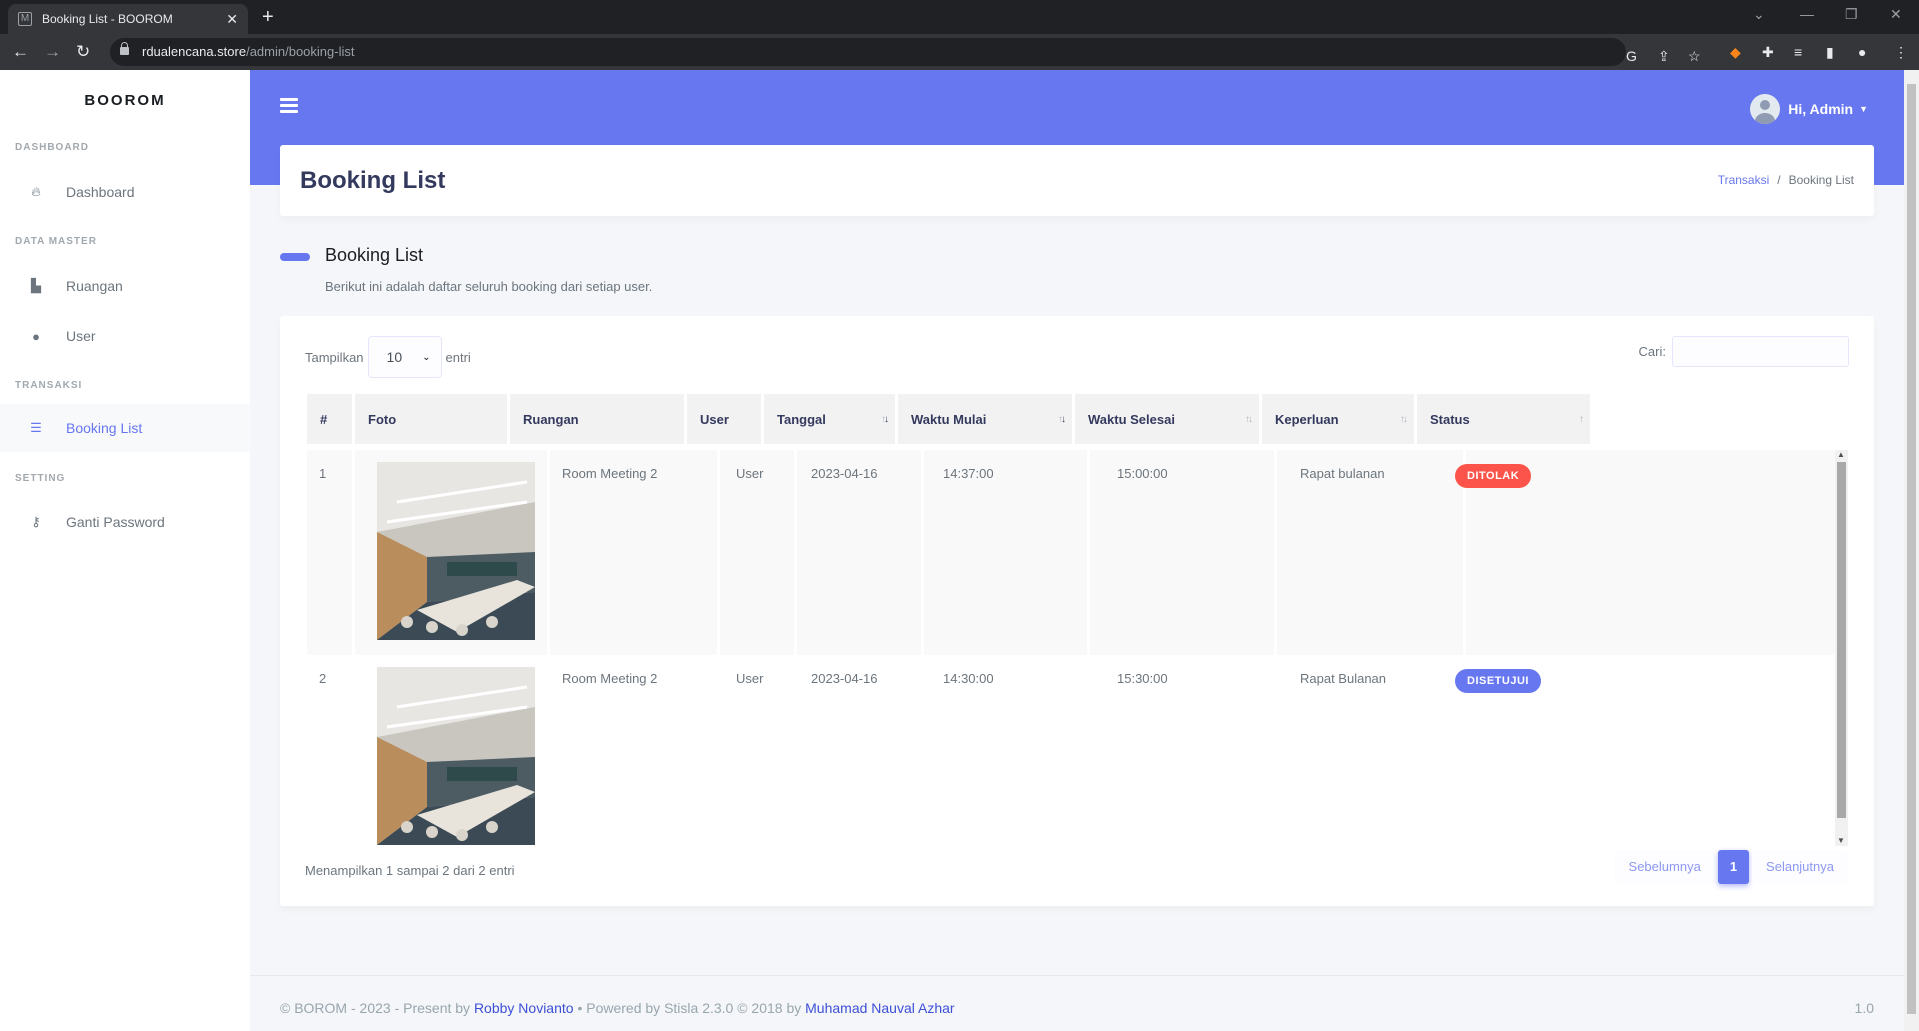 The height and width of the screenshot is (1031, 1919). What do you see at coordinates (104, 428) in the screenshot?
I see `sidebar-item-label: Booking List` at bounding box center [104, 428].